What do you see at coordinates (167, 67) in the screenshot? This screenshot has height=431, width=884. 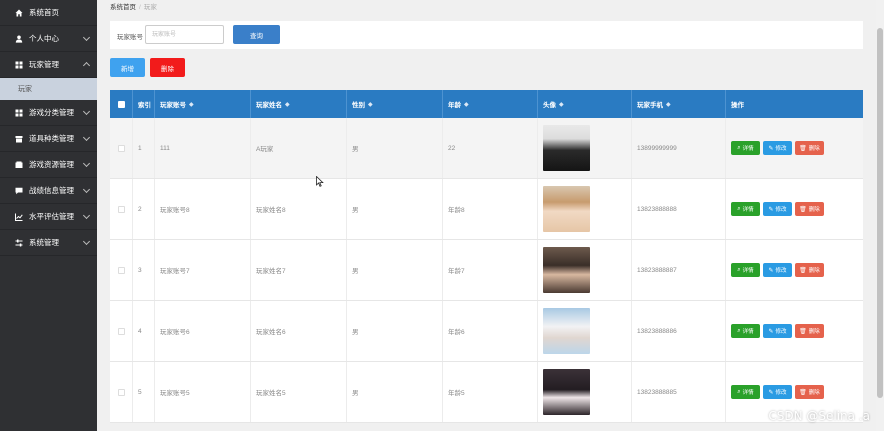 I see `batch-delete-button: 删除` at bounding box center [167, 67].